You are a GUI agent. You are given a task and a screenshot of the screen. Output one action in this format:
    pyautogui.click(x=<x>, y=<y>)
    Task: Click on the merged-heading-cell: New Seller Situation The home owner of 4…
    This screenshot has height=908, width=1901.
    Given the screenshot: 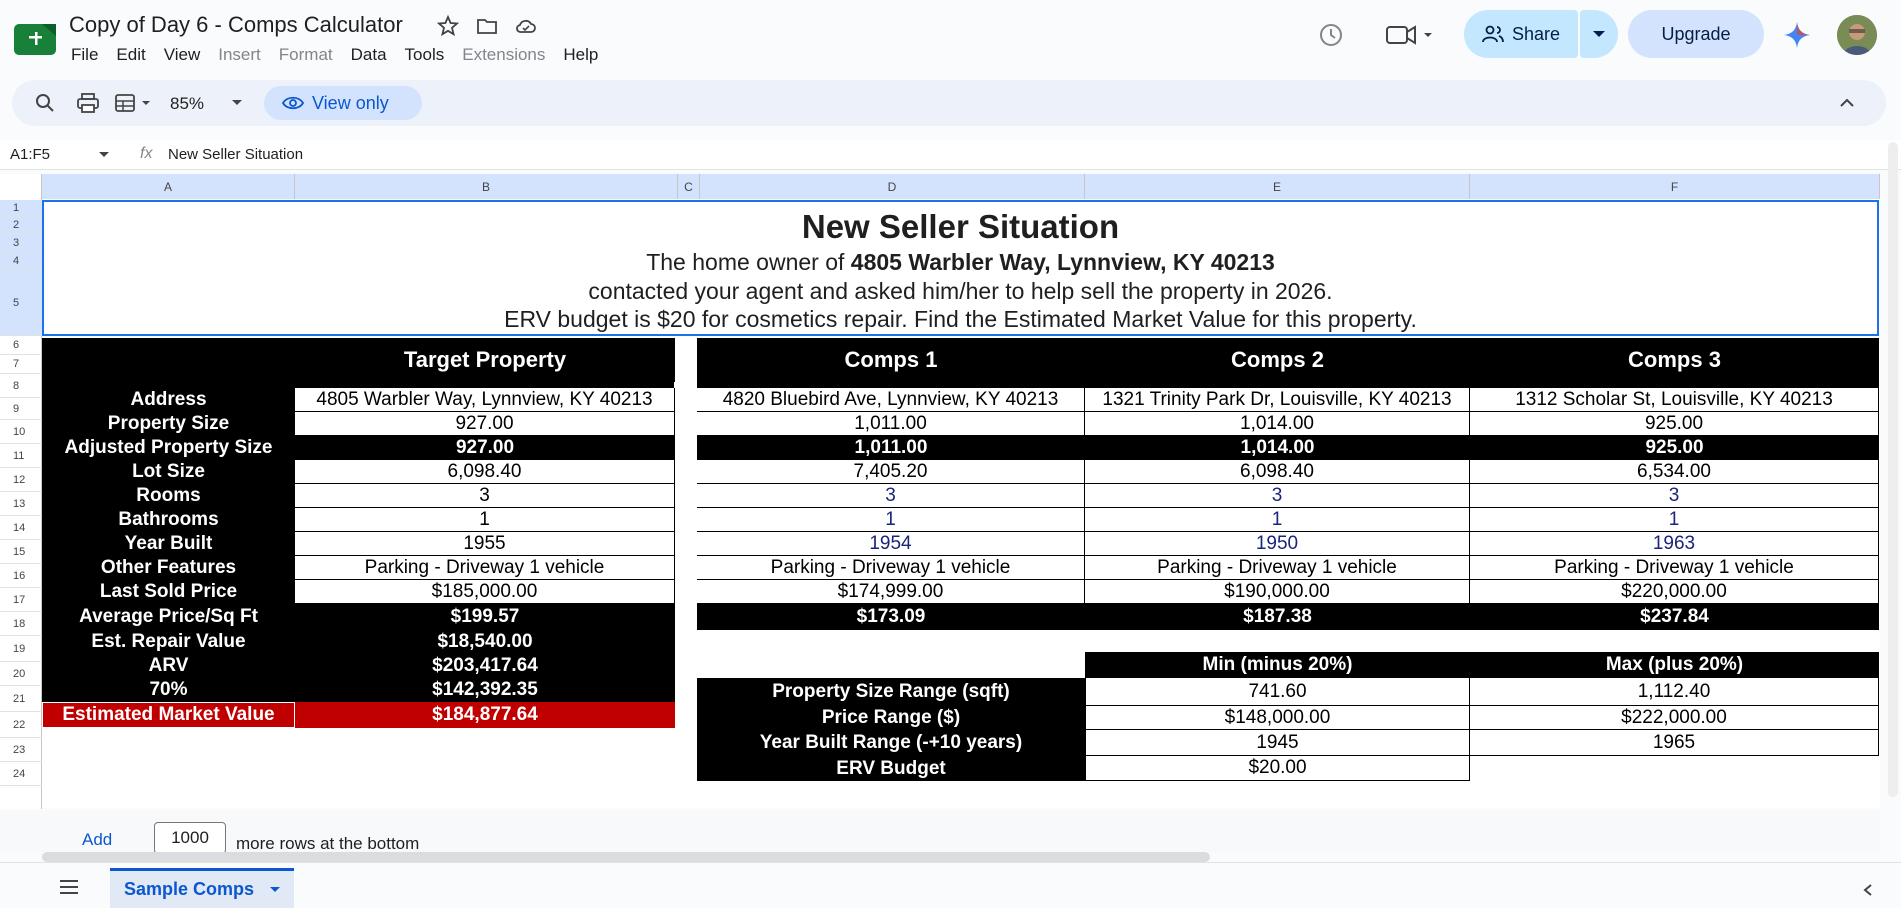 What is the action you would take?
    pyautogui.click(x=960, y=268)
    